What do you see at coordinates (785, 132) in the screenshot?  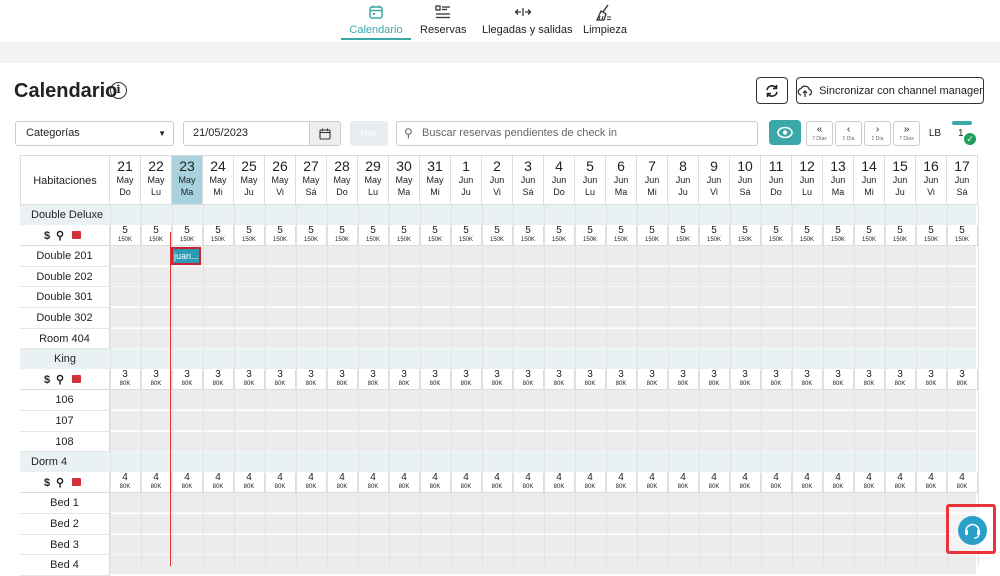 I see `view-toggle-button` at bounding box center [785, 132].